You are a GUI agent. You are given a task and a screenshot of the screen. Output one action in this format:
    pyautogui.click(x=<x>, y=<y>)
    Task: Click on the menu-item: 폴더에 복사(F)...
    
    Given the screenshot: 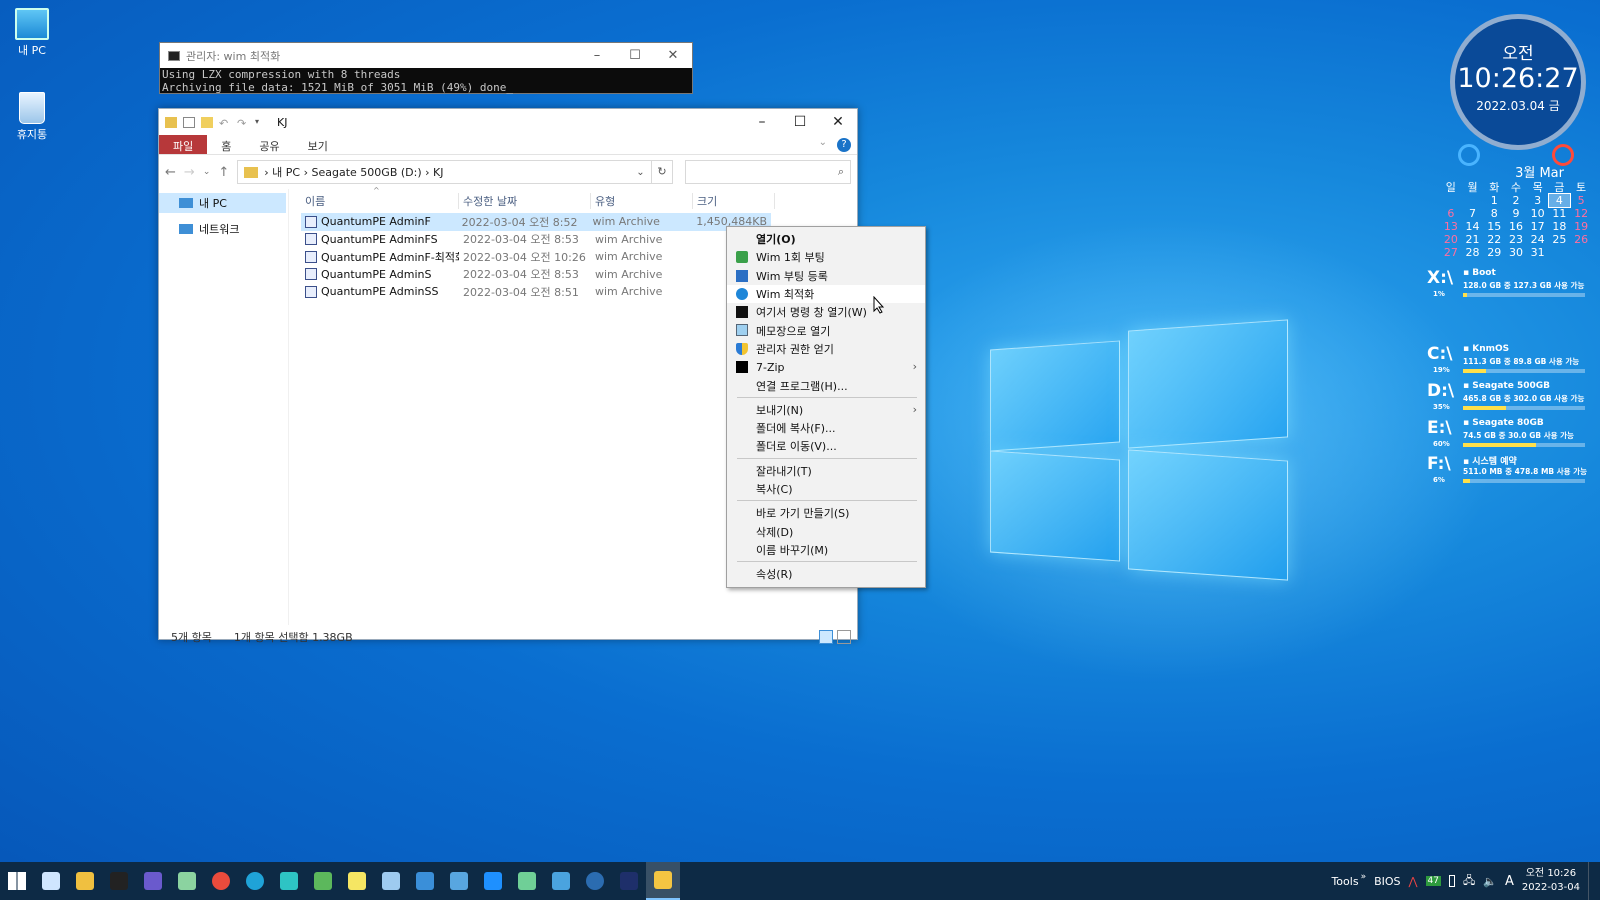 What is the action you would take?
    pyautogui.click(x=826, y=428)
    